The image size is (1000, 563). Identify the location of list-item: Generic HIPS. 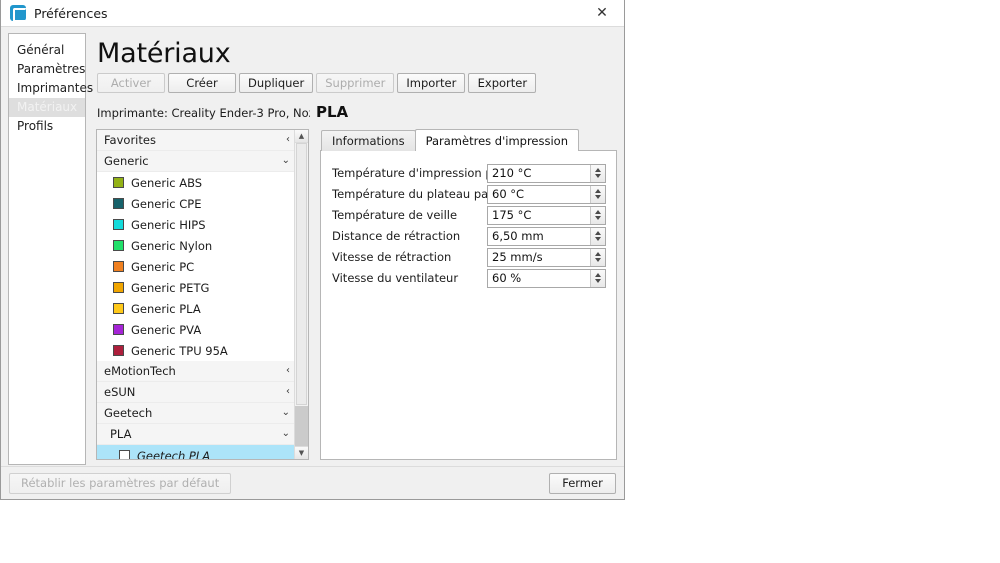
(195, 224).